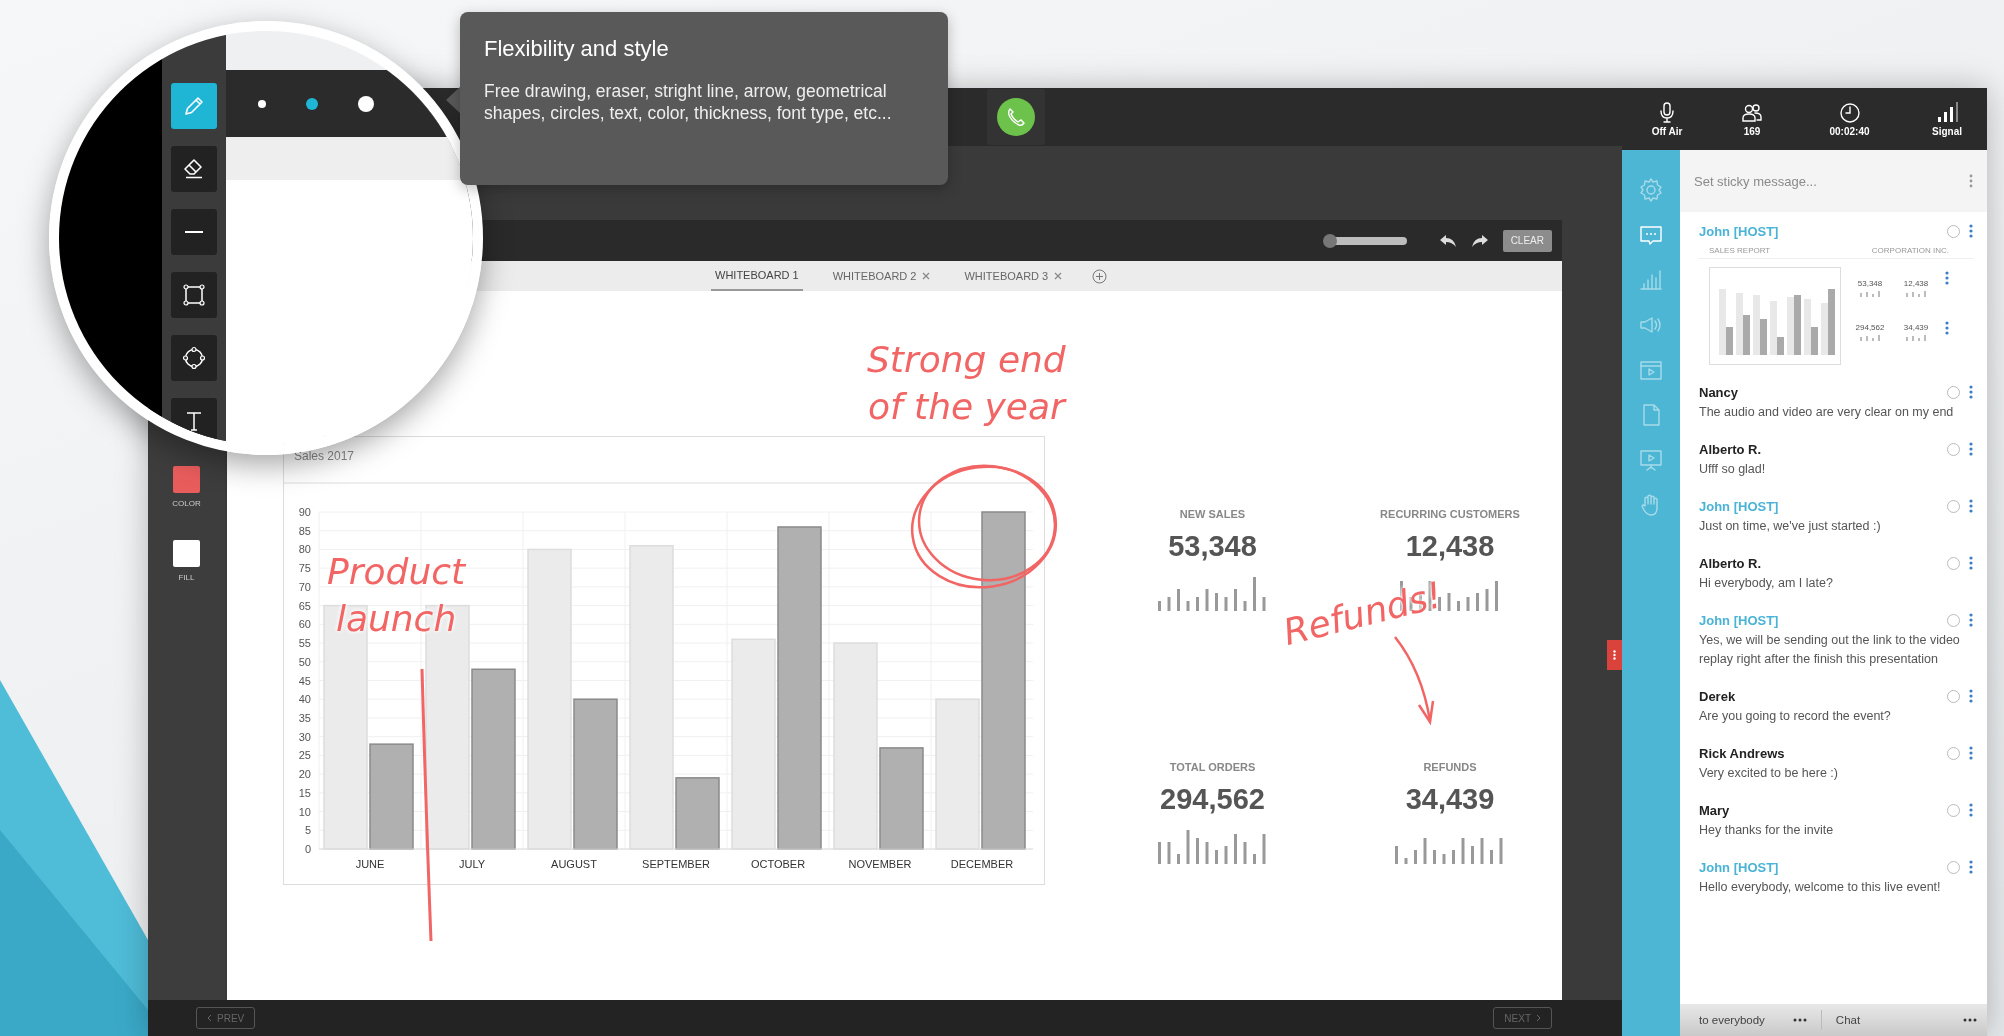  I want to click on report-figure: 294,562, so click(1870, 327).